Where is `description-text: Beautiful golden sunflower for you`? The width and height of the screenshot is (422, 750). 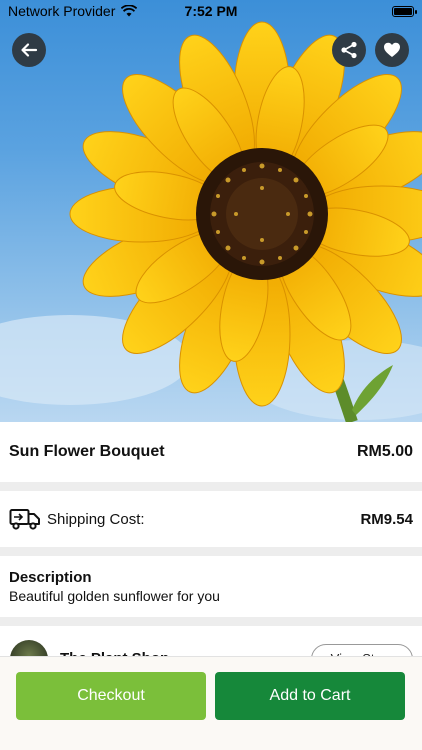 description-text: Beautiful golden sunflower for you is located at coordinates (114, 596).